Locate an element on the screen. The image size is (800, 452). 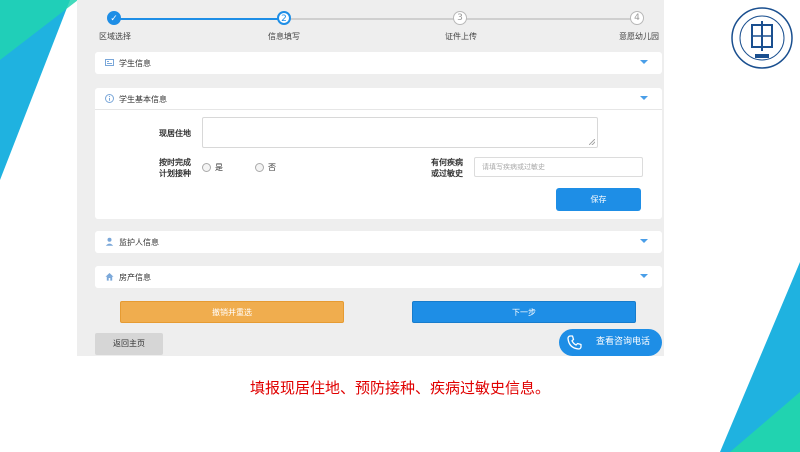
id-card-icon is located at coordinates (109, 62).